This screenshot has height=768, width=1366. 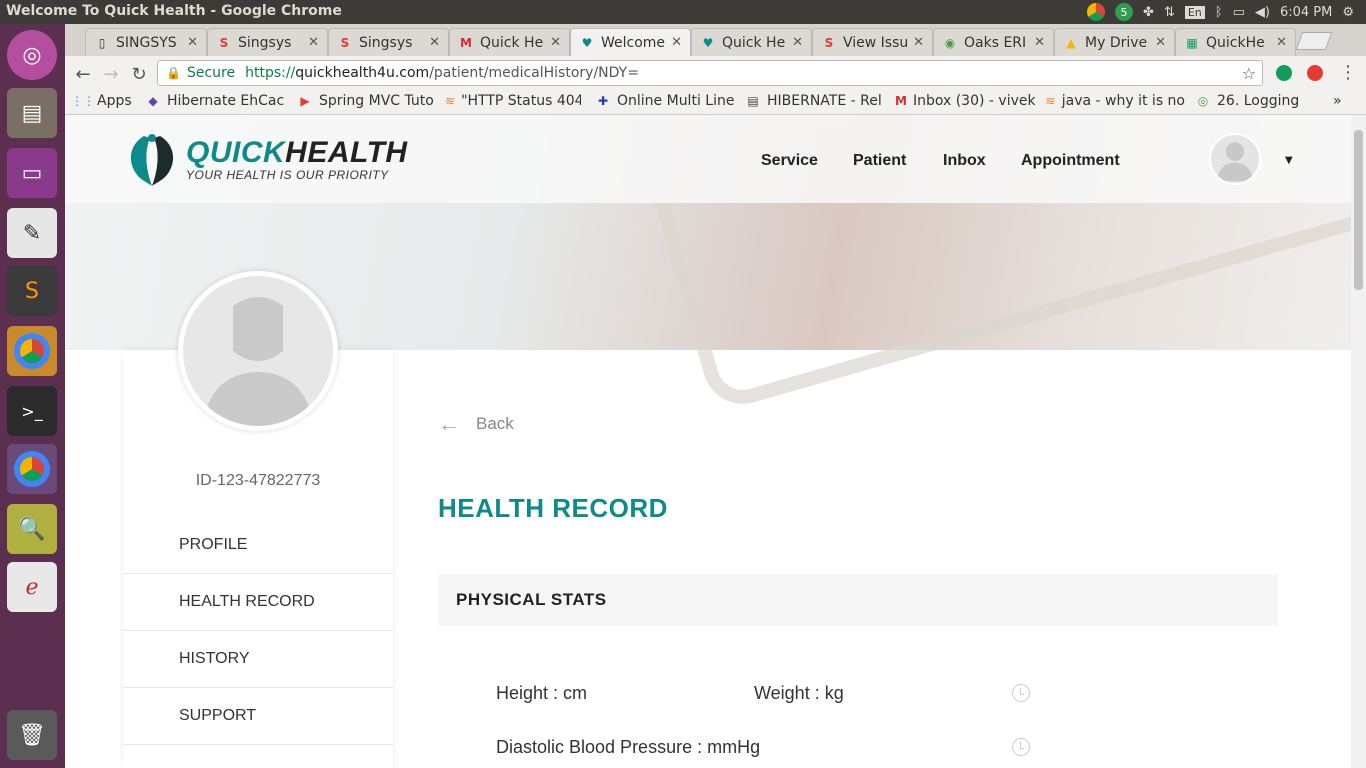 I want to click on tab: S View Issu ✕, so click(x=872, y=42).